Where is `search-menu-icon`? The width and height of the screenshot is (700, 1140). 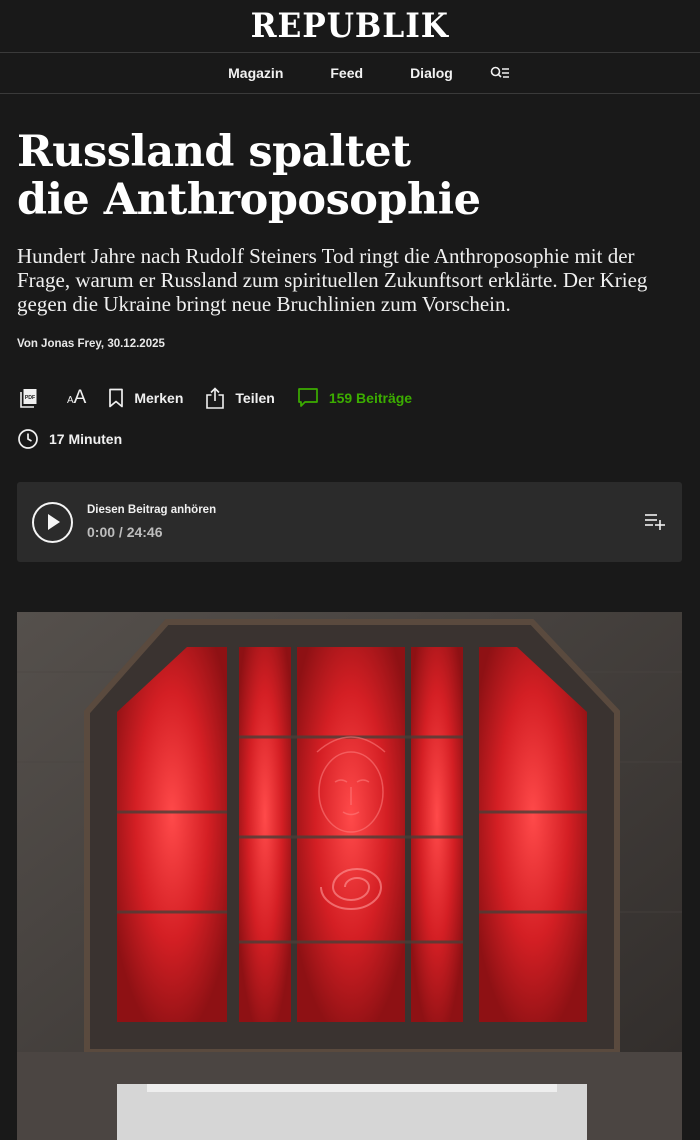 search-menu-icon is located at coordinates (500, 73).